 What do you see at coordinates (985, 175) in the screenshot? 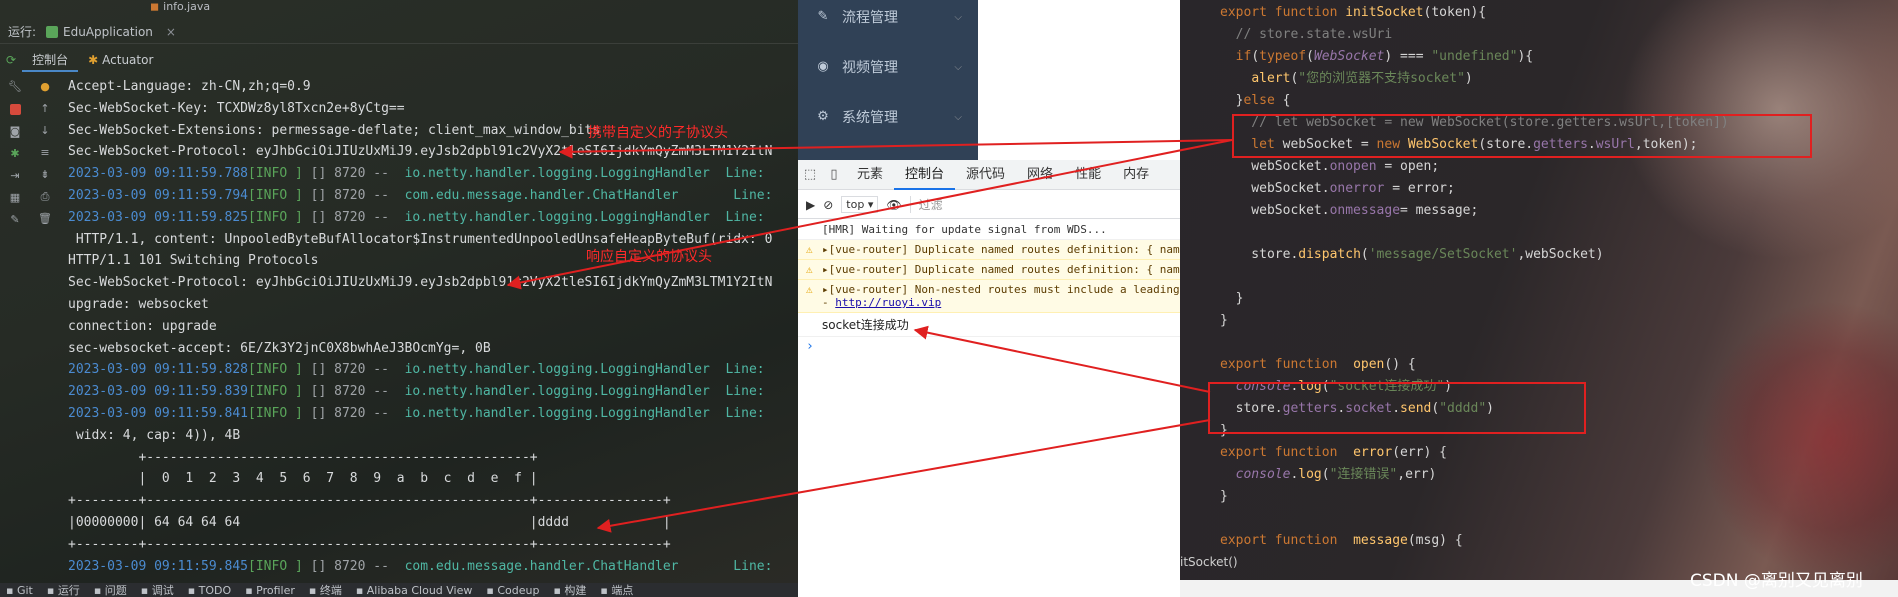
I see `tab-sources: 源代码` at bounding box center [985, 175].